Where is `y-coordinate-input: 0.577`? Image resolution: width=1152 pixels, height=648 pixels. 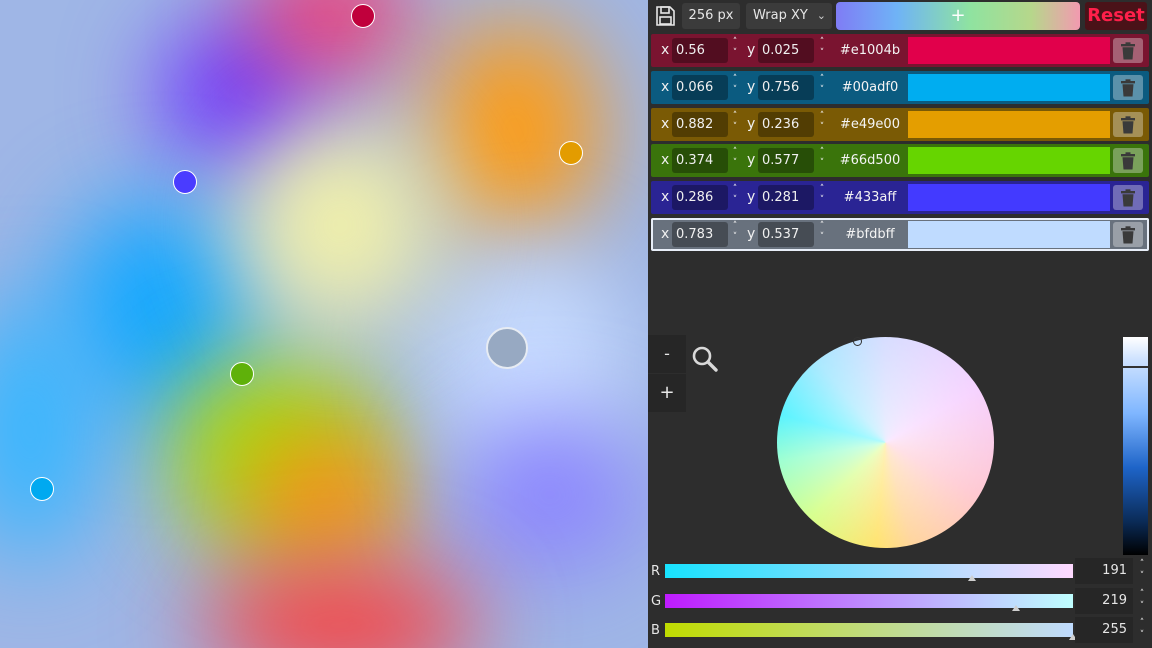
y-coordinate-input: 0.577 is located at coordinates (786, 160).